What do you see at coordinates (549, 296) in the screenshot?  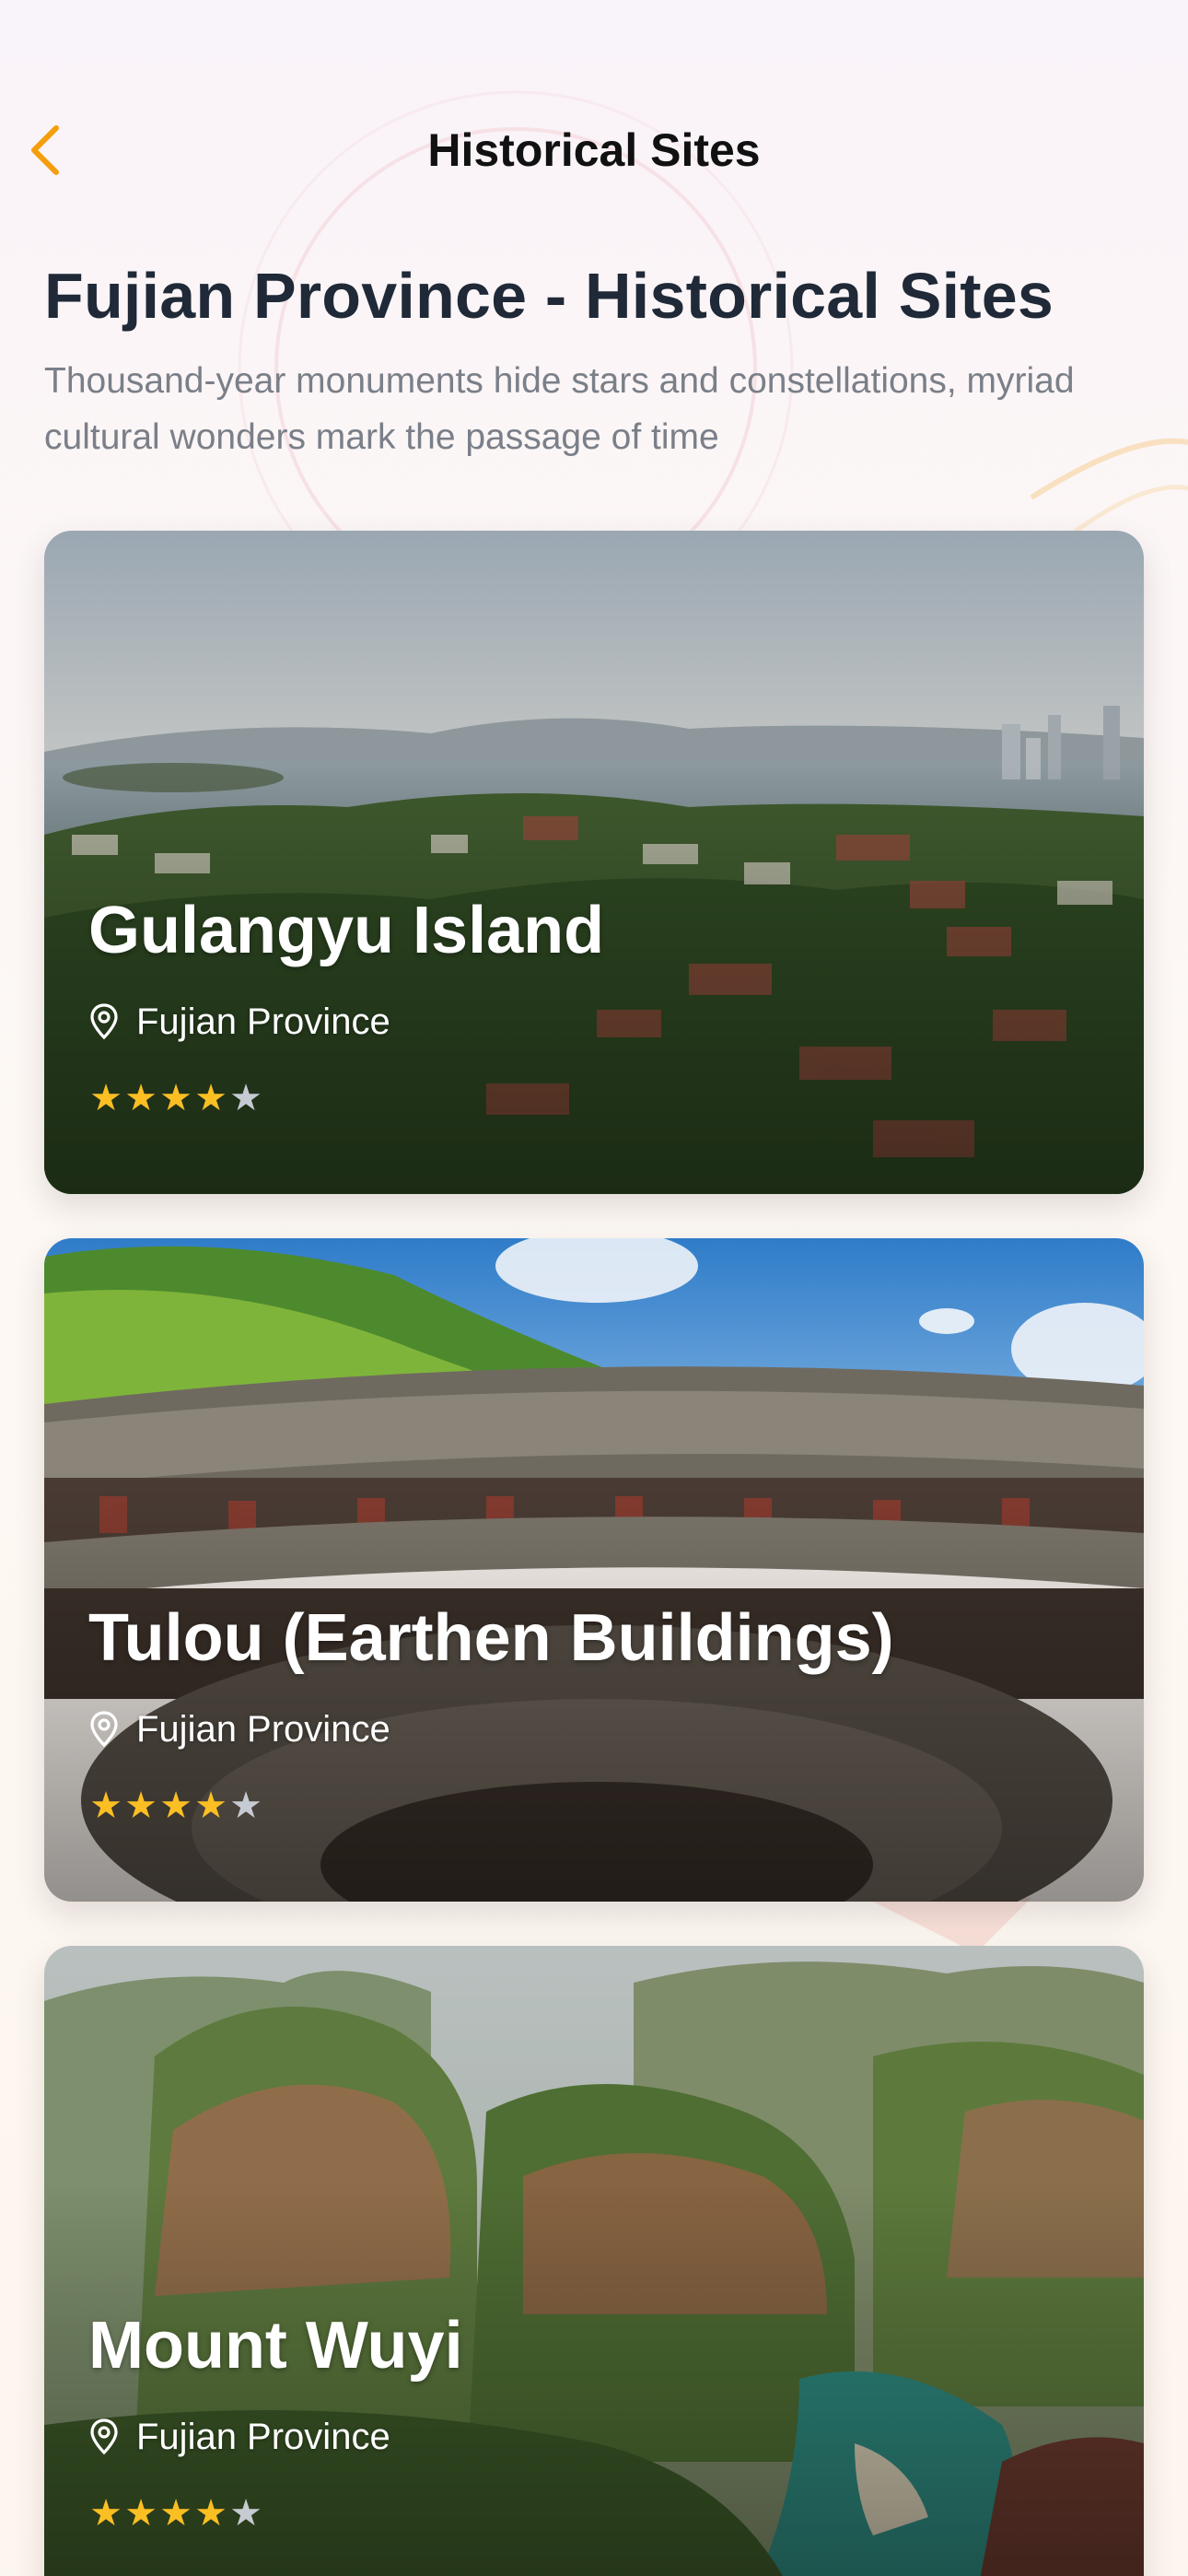 I see `page-heading: Fujian Province - Historical Sites` at bounding box center [549, 296].